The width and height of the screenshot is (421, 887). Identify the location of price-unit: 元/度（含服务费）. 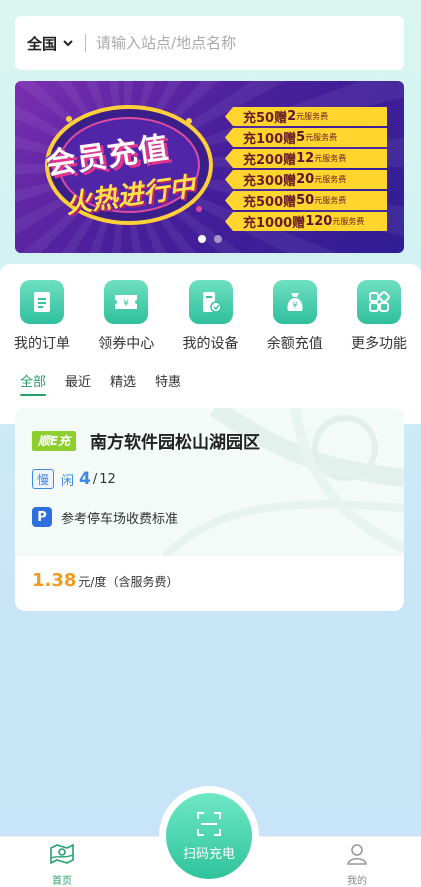
(128, 582).